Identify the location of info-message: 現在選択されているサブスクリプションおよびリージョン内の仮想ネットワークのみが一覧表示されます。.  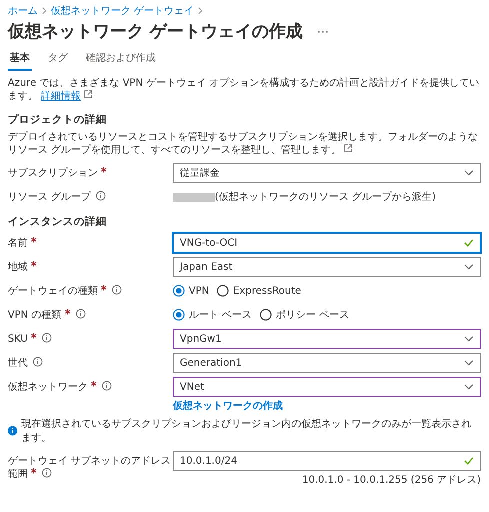
(247, 431).